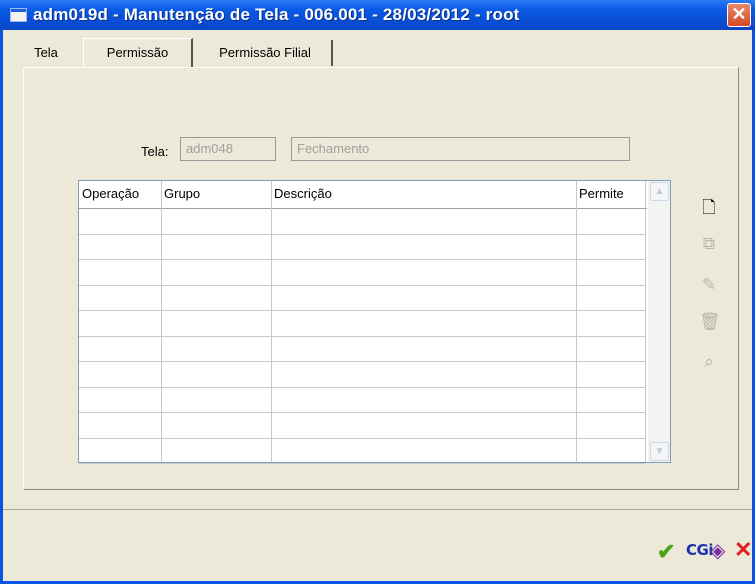  What do you see at coordinates (659, 321) in the screenshot?
I see `vertical-scrollbar: ▲ ▼` at bounding box center [659, 321].